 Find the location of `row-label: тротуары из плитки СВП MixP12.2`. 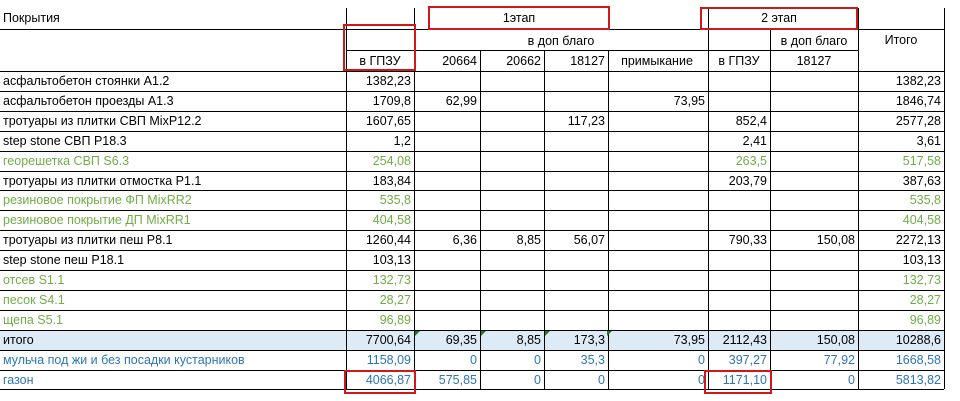

row-label: тротуары из плитки СВП MixP12.2 is located at coordinates (173, 121).